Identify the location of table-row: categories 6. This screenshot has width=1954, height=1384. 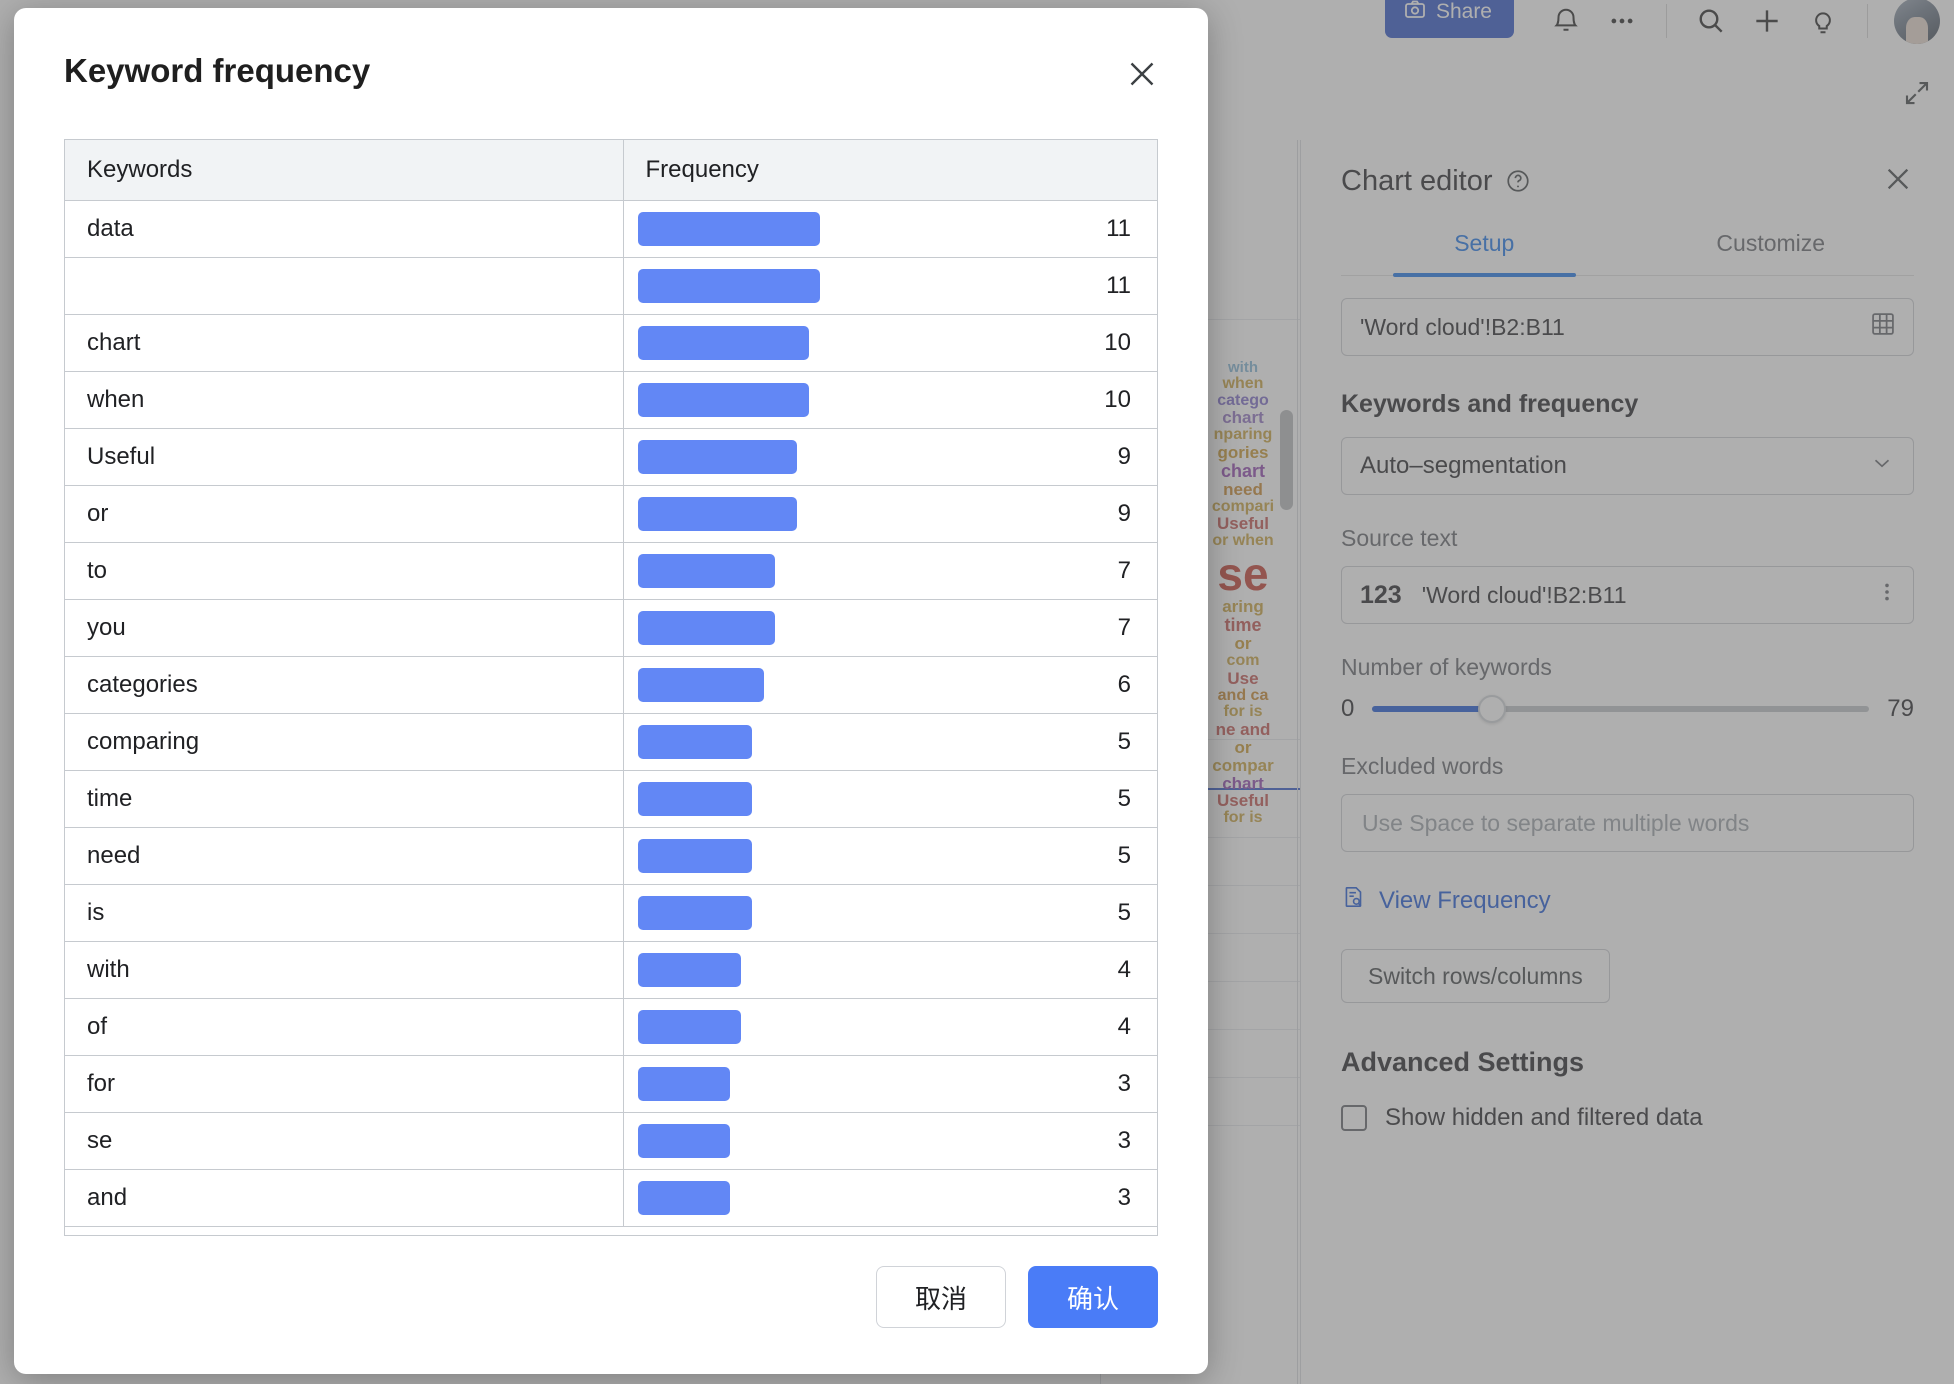
(611, 685).